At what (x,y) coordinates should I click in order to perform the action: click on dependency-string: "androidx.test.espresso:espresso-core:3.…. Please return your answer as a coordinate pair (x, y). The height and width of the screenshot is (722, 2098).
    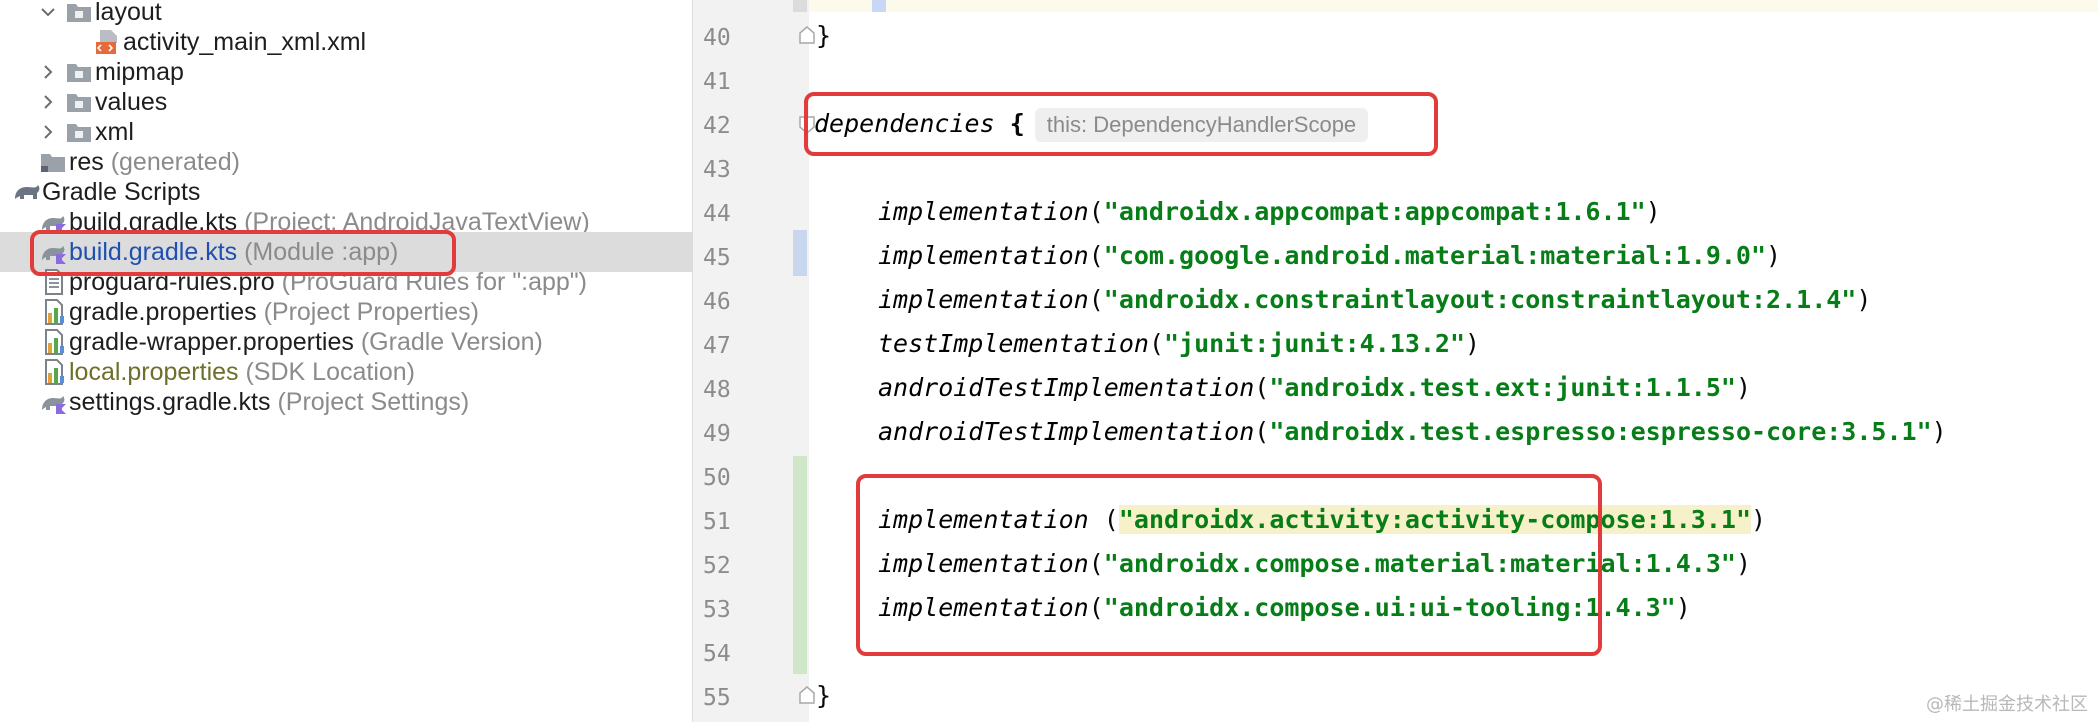
    Looking at the image, I should click on (1600, 431).